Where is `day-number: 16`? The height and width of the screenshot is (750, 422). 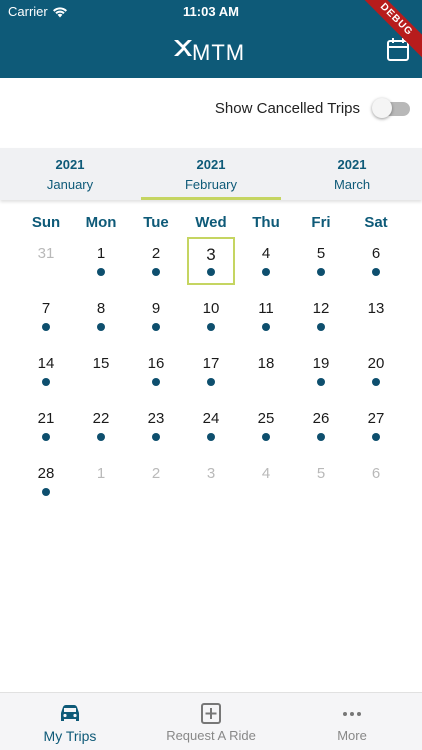
day-number: 16 is located at coordinates (156, 363).